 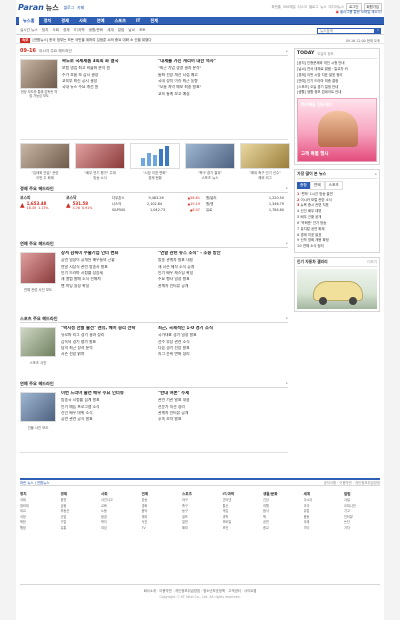 I want to click on footer-col-title: IT/과학, so click(x=241, y=494).